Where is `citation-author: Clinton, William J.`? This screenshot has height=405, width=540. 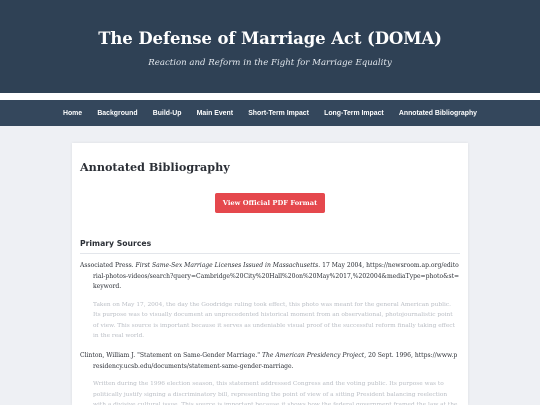
citation-author: Clinton, William J. is located at coordinates (108, 355).